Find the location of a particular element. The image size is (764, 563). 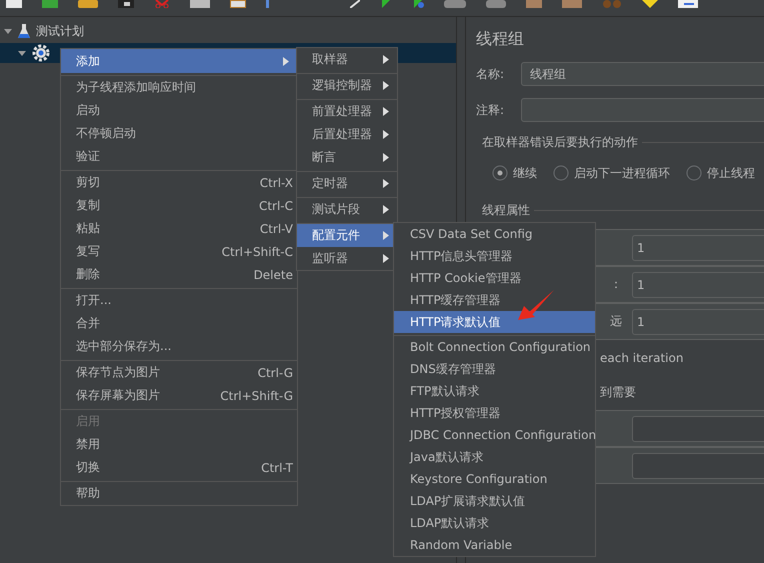

menu-item: Random Variable is located at coordinates (494, 545).